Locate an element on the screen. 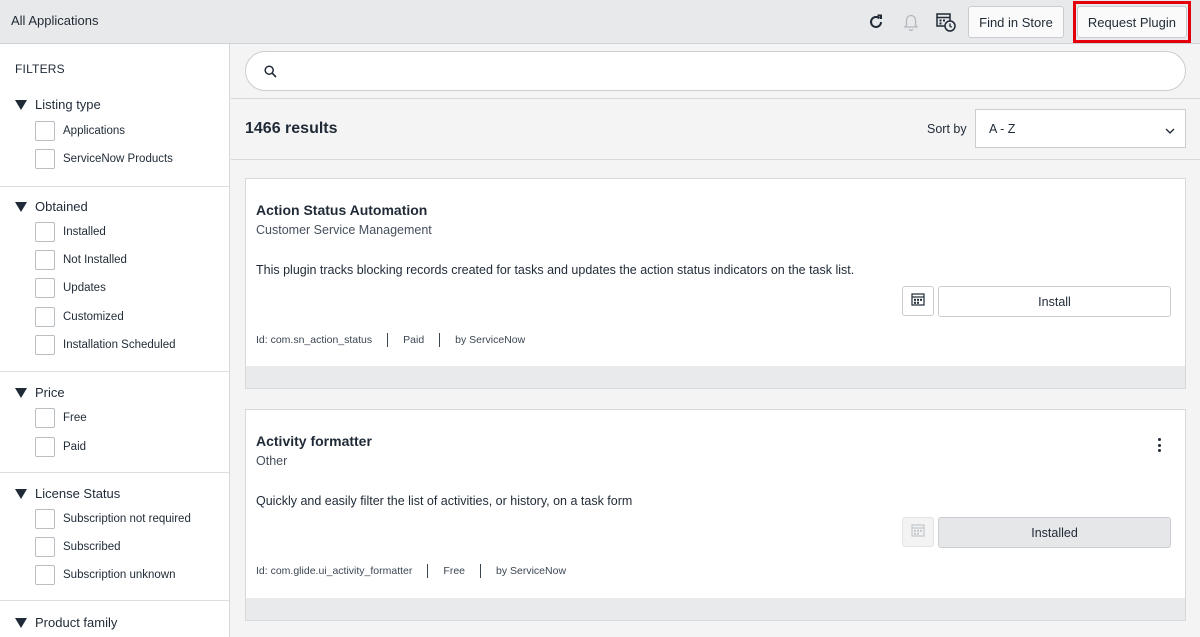 This screenshot has width=1200, height=637. filter-group-label: Product family is located at coordinates (76, 622).